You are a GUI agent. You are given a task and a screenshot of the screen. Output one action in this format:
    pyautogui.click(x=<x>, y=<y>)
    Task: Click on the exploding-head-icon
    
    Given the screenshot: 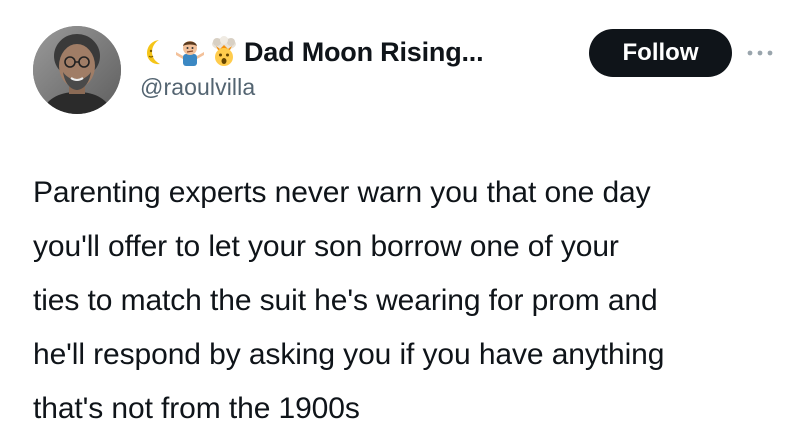 What is the action you would take?
    pyautogui.click(x=224, y=52)
    